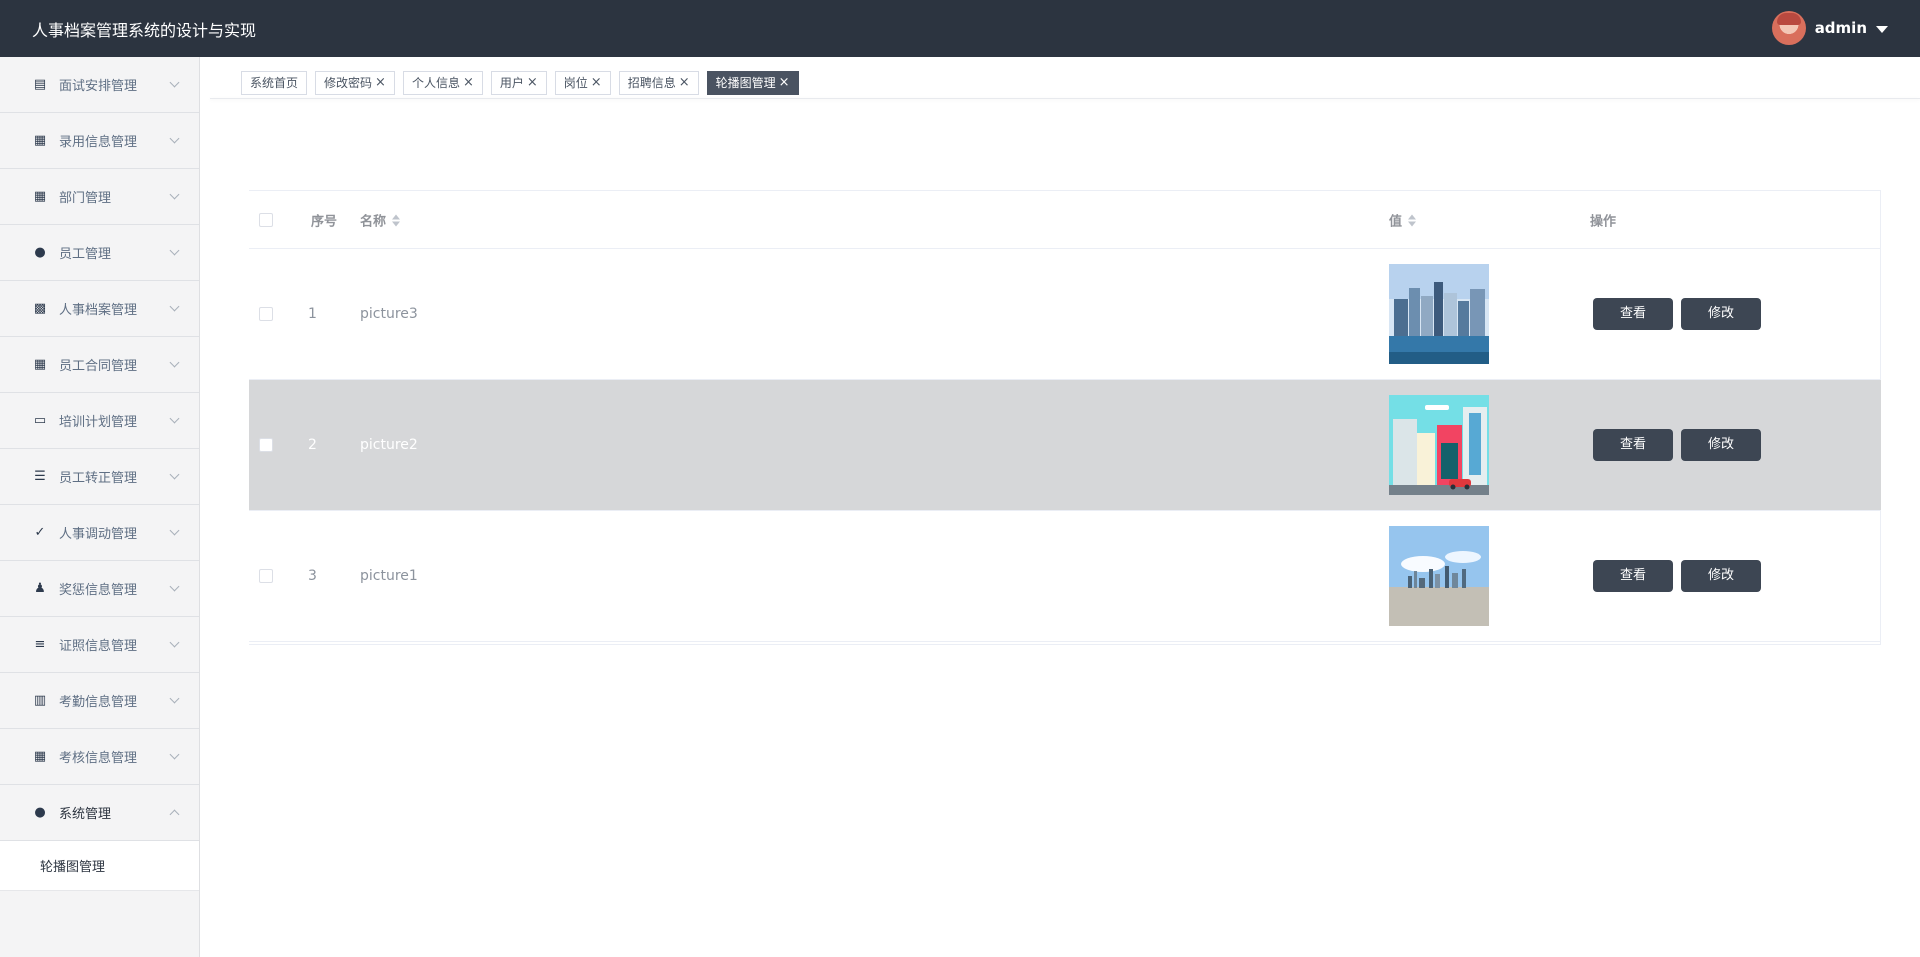  What do you see at coordinates (40, 420) in the screenshot?
I see `monitor-icon: ▭` at bounding box center [40, 420].